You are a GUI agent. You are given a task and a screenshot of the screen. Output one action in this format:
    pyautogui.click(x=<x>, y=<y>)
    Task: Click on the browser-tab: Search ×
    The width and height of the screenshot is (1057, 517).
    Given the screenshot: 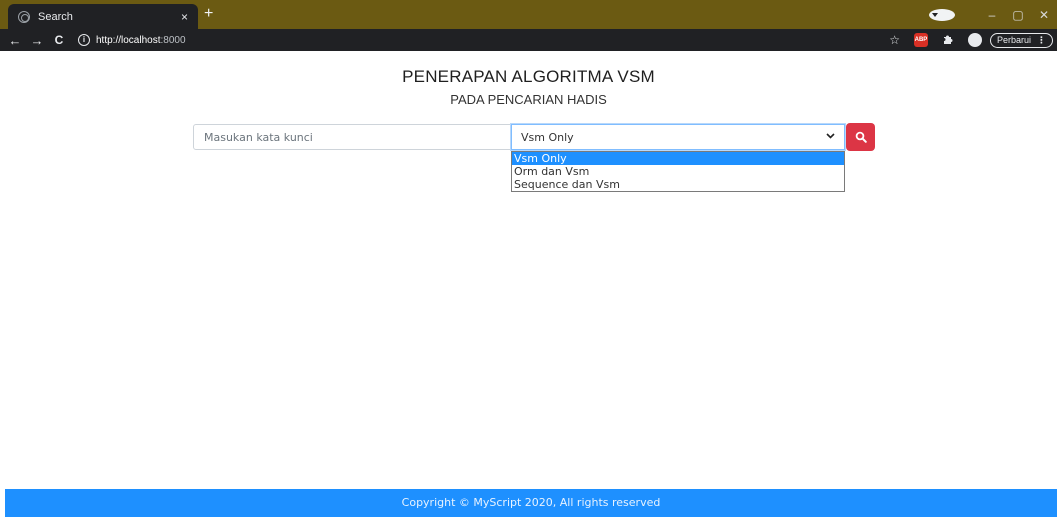 What is the action you would take?
    pyautogui.click(x=103, y=16)
    